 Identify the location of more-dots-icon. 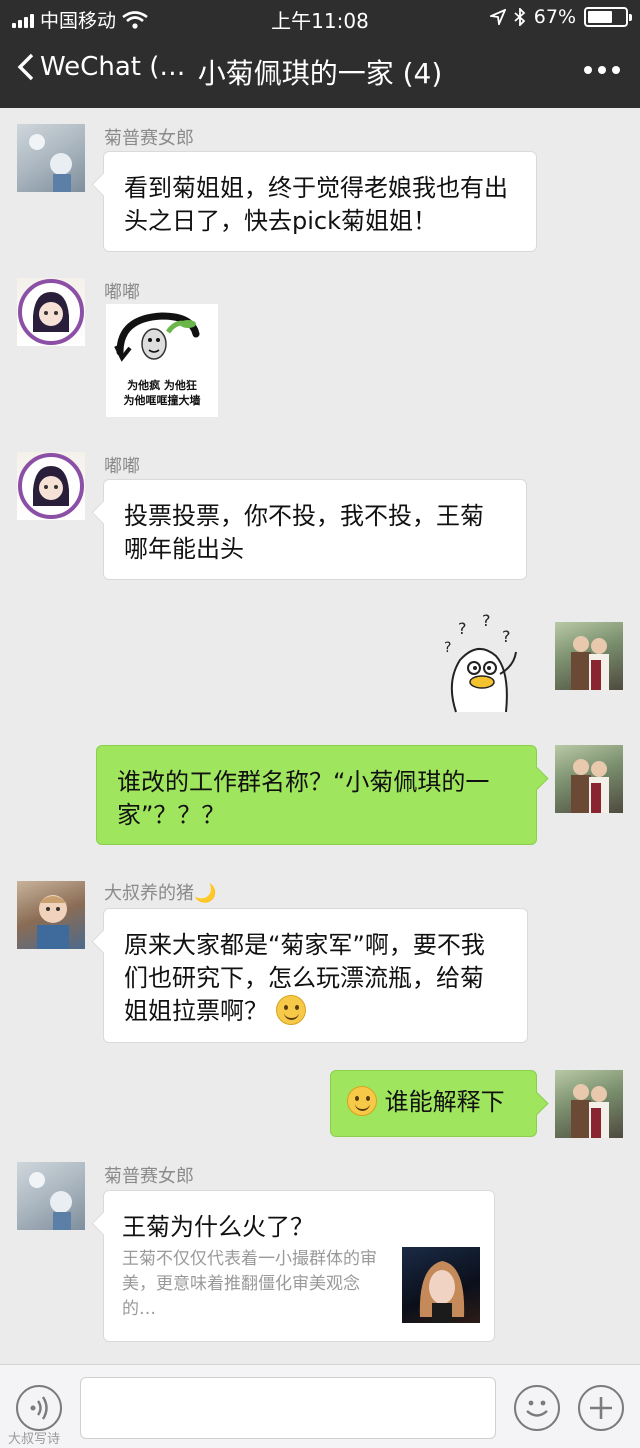
(602, 65).